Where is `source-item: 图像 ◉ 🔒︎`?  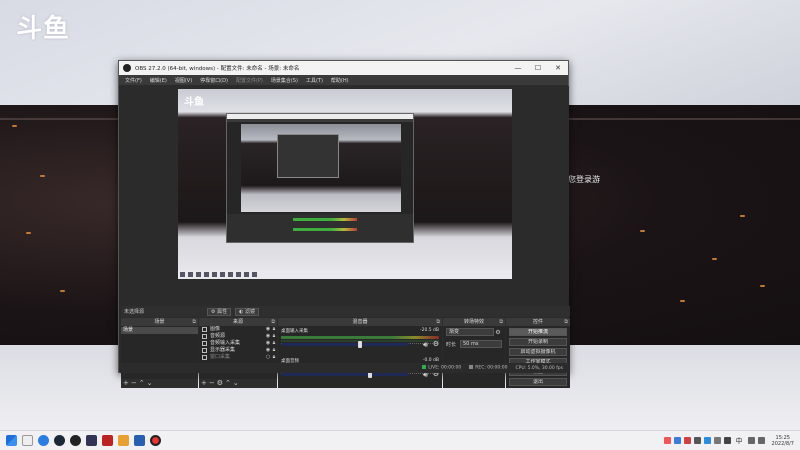 source-item: 图像 ◉ 🔒︎ is located at coordinates (238, 329).